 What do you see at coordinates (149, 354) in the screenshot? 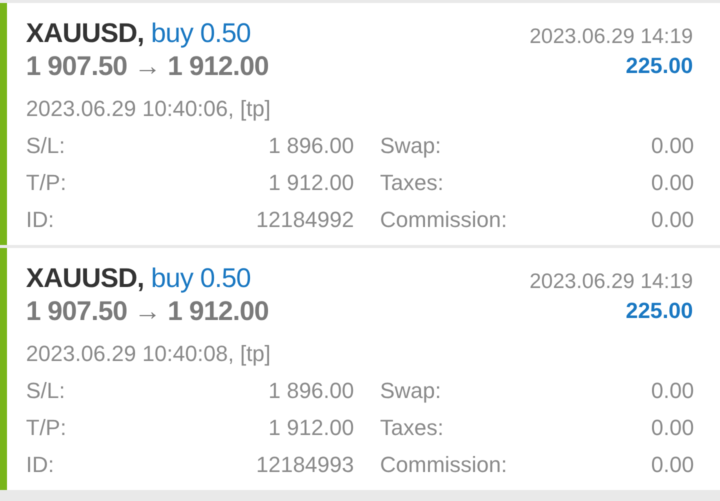
I see `open-time: 2023.06.29 10:40:08, [tp]` at bounding box center [149, 354].